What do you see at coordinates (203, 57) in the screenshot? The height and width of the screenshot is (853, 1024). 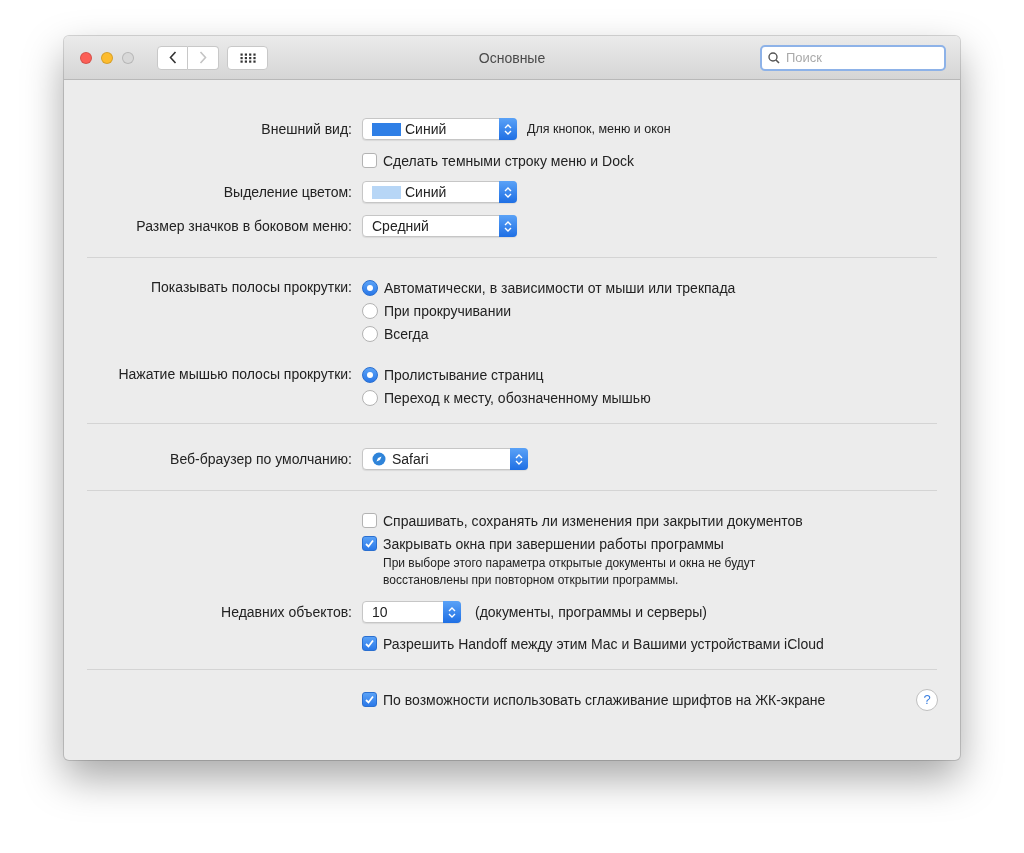 I see `chevron-right-icon` at bounding box center [203, 57].